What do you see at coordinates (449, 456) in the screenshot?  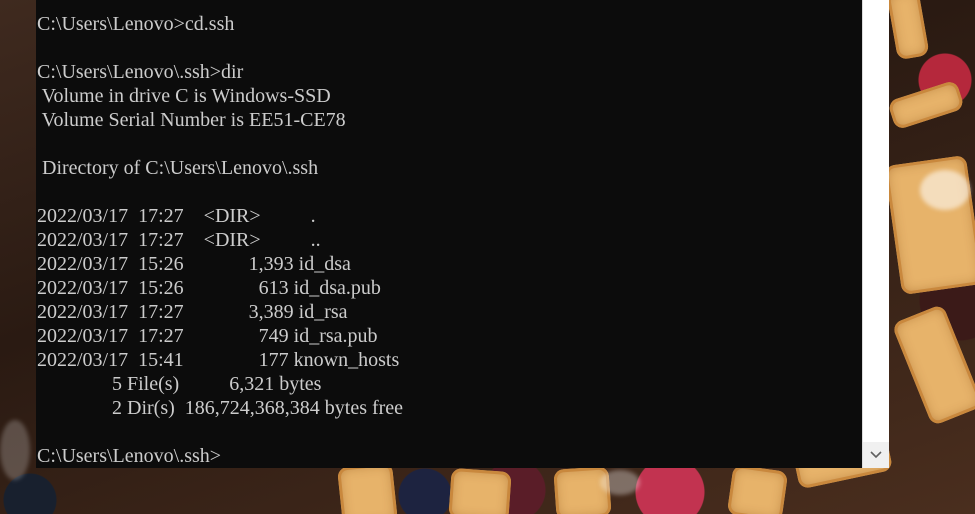 I see `console-prompt-line: C:\Users\Lenovo\.ssh>` at bounding box center [449, 456].